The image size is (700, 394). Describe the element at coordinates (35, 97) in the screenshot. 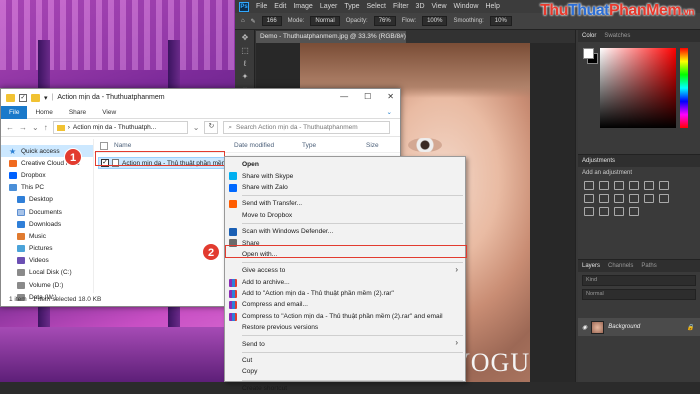

I see `new-folder-icon` at that location.